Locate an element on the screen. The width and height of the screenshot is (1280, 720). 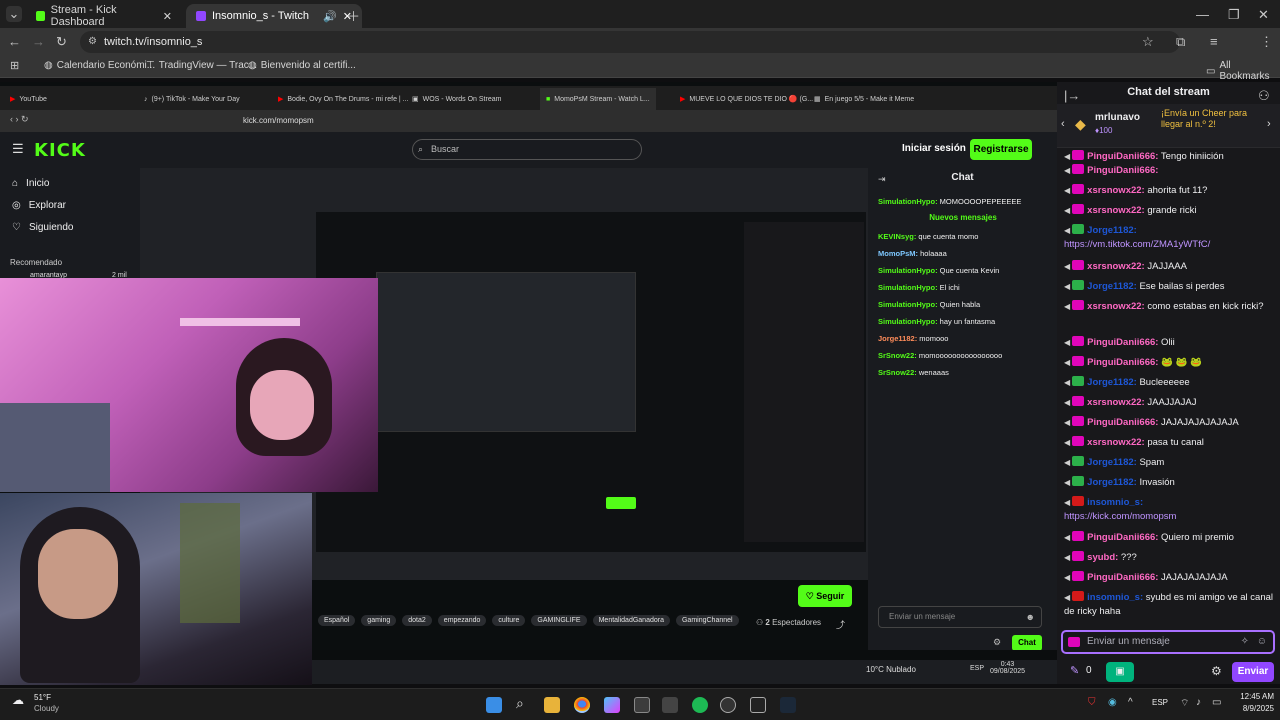
obs-icon is located at coordinates (728, 705).